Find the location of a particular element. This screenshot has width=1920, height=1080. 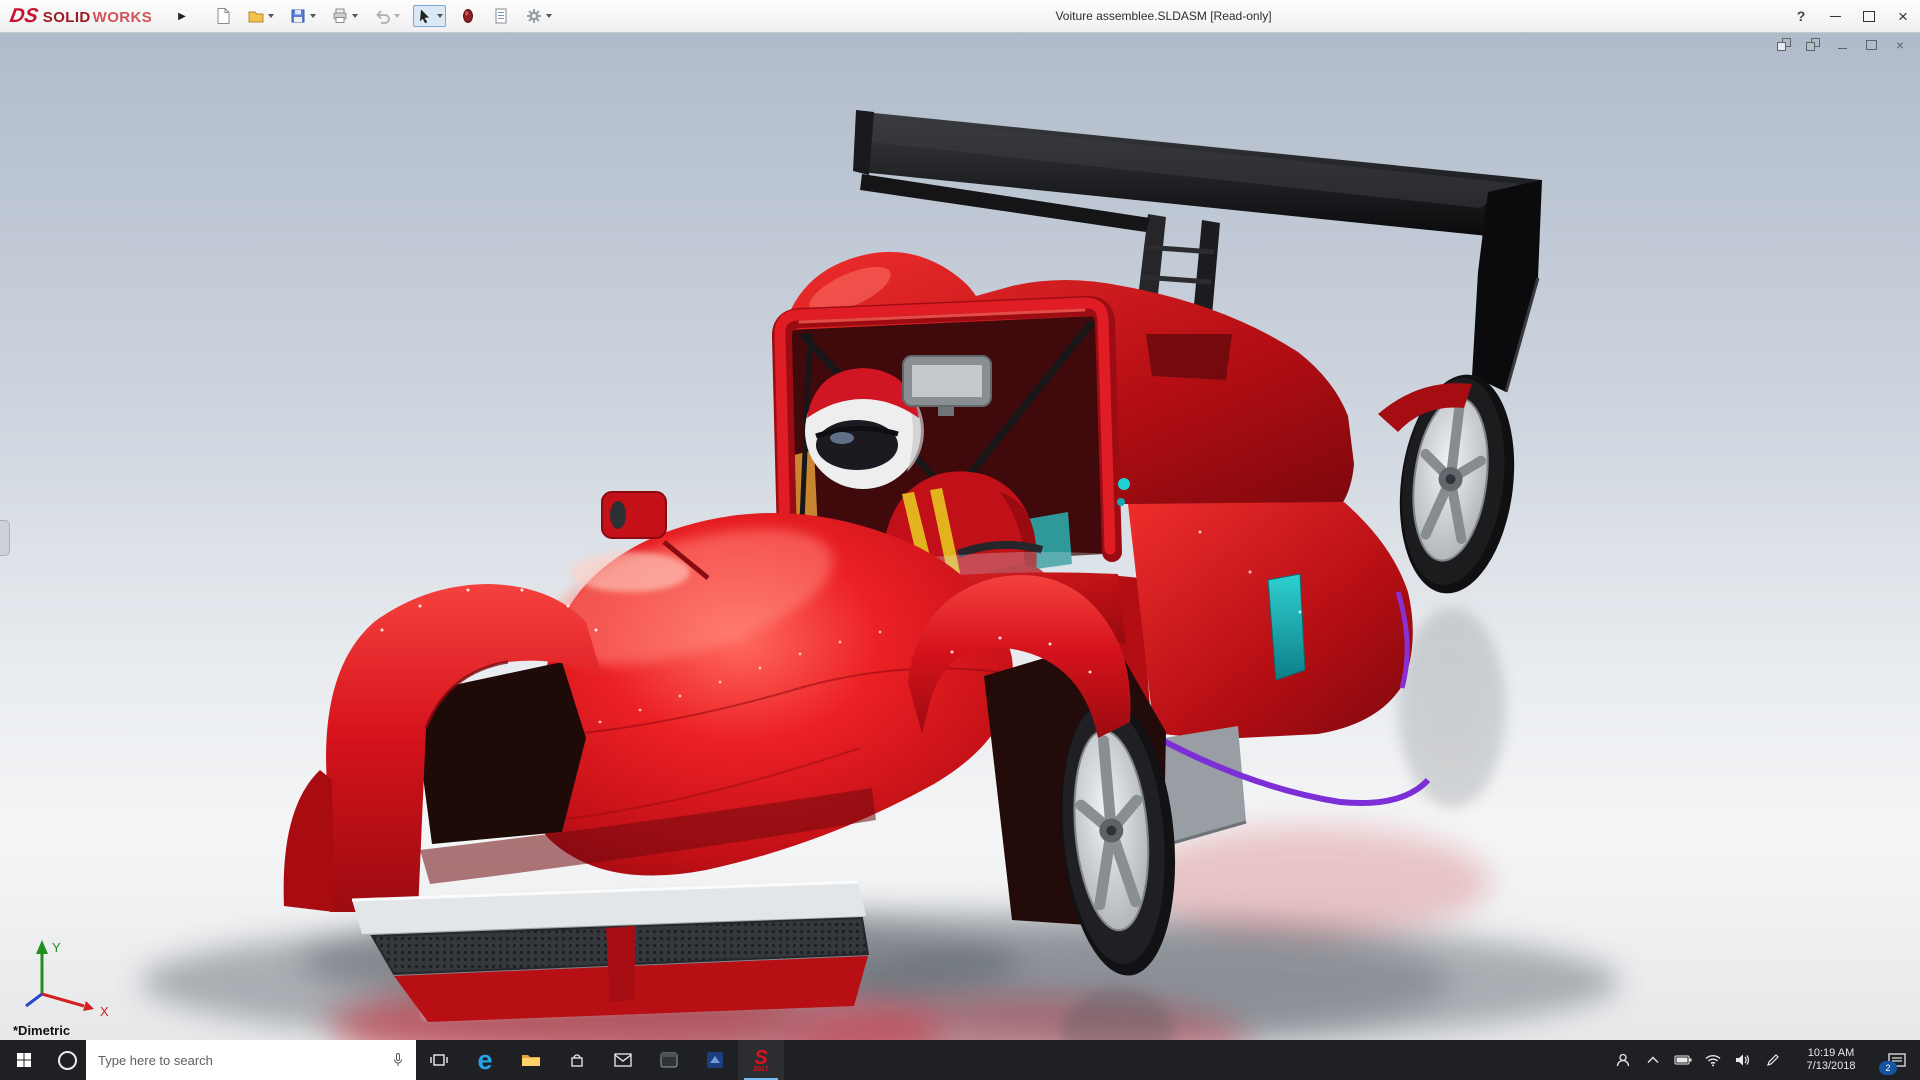

view-orientation-label: *Dimetric is located at coordinates (42, 1030).